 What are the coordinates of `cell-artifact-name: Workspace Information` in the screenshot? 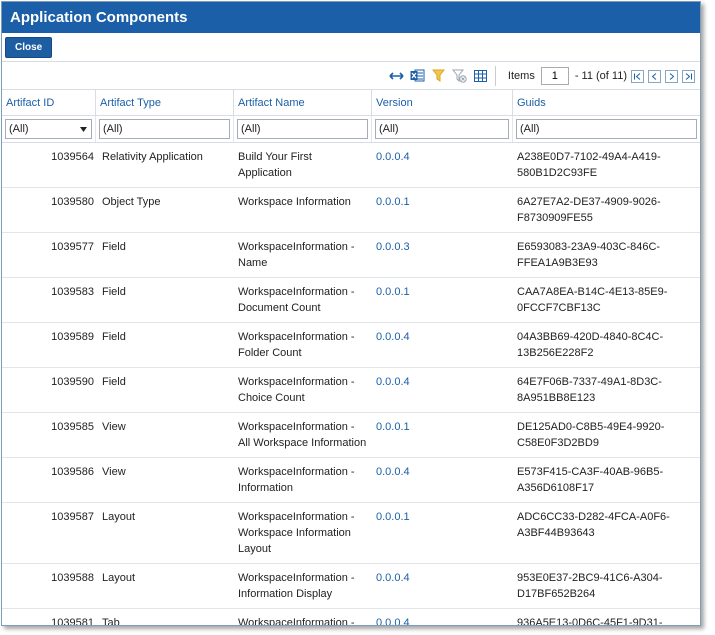 It's located at (294, 202).